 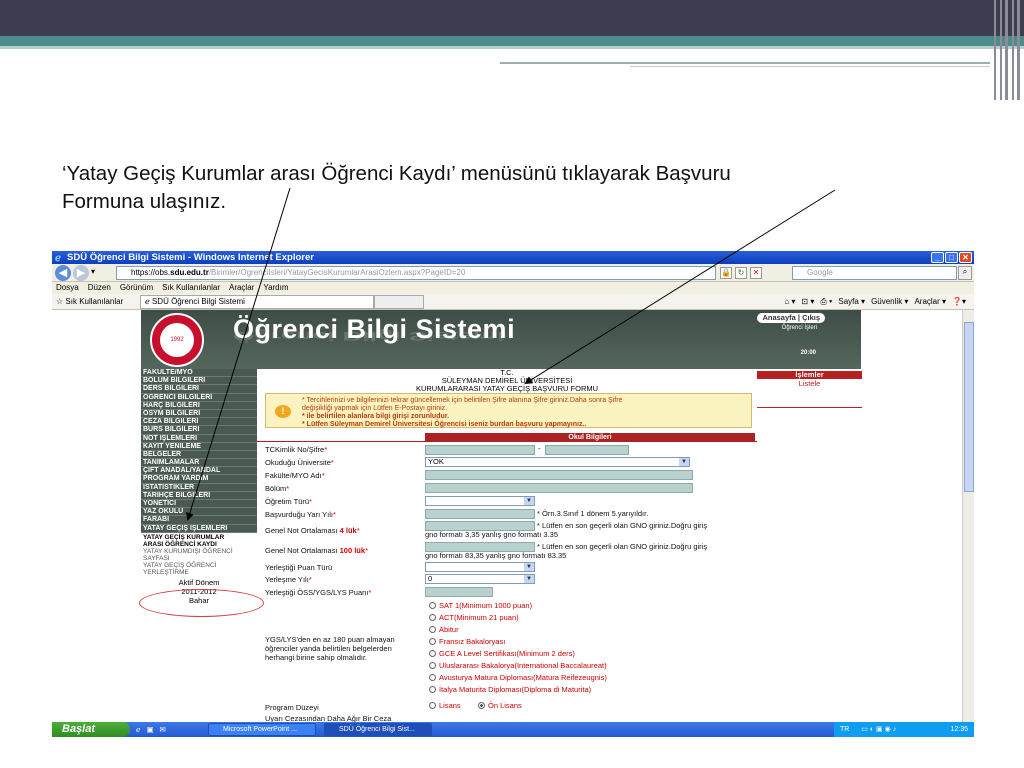 What do you see at coordinates (238, 354) in the screenshot?
I see `arrow-to-menu` at bounding box center [238, 354].